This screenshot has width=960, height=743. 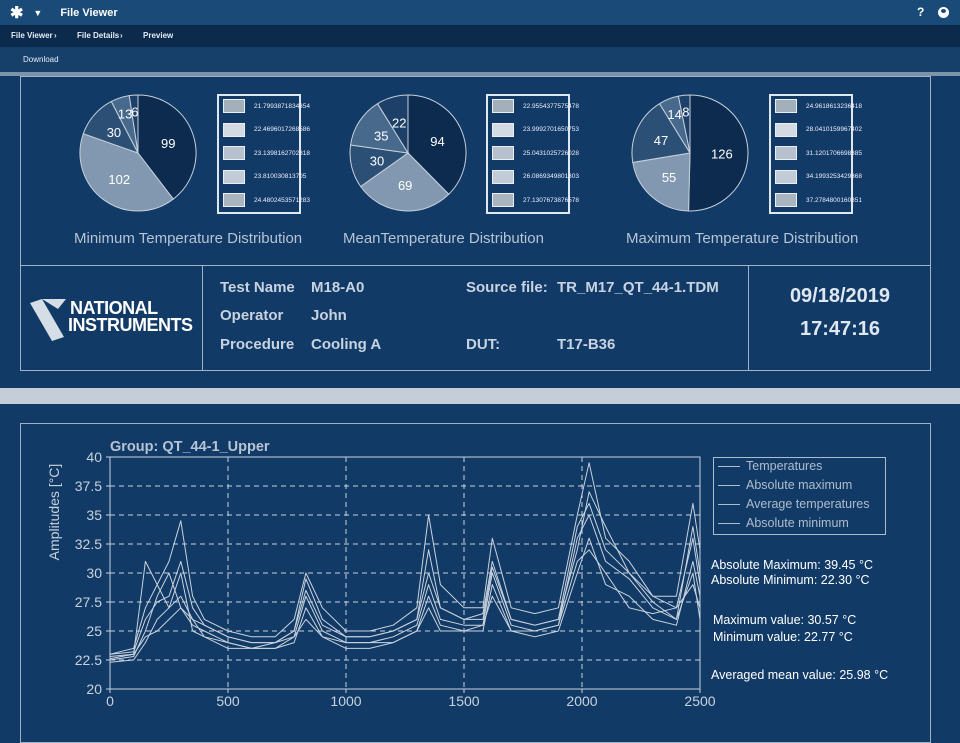 I want to click on legend-label: Absolute minimum, so click(x=797, y=523).